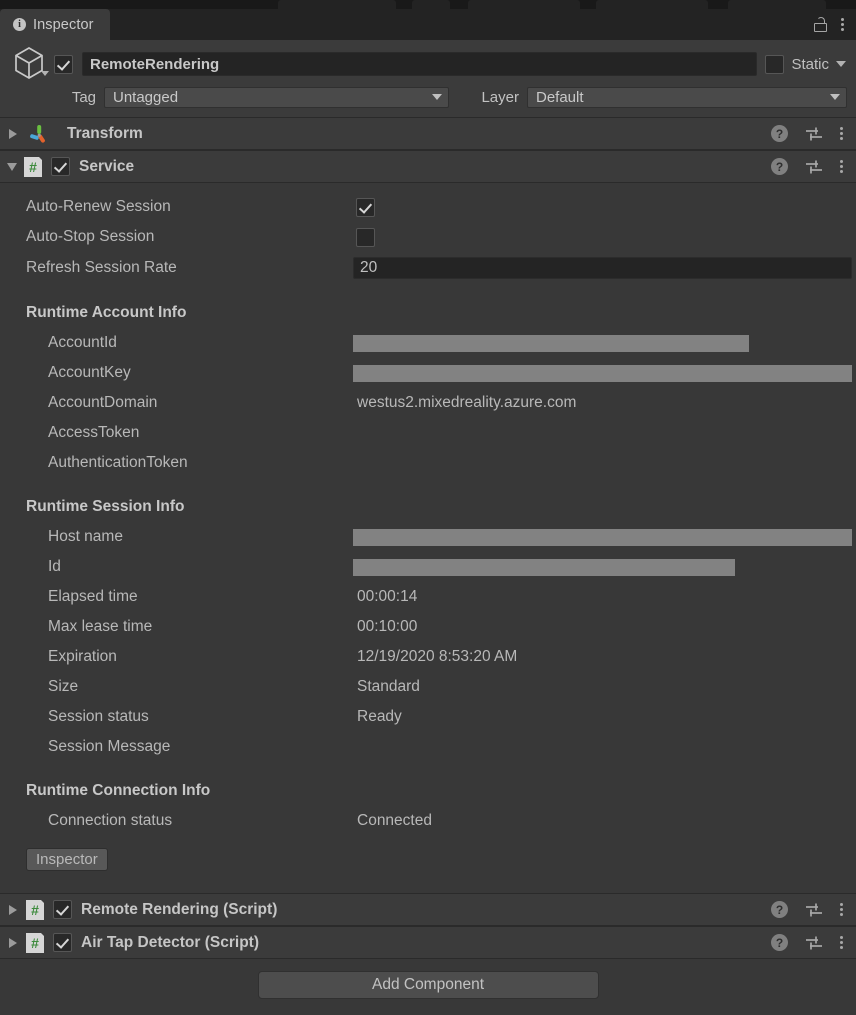  I want to click on property-row: AuthenticationToken, so click(428, 463).